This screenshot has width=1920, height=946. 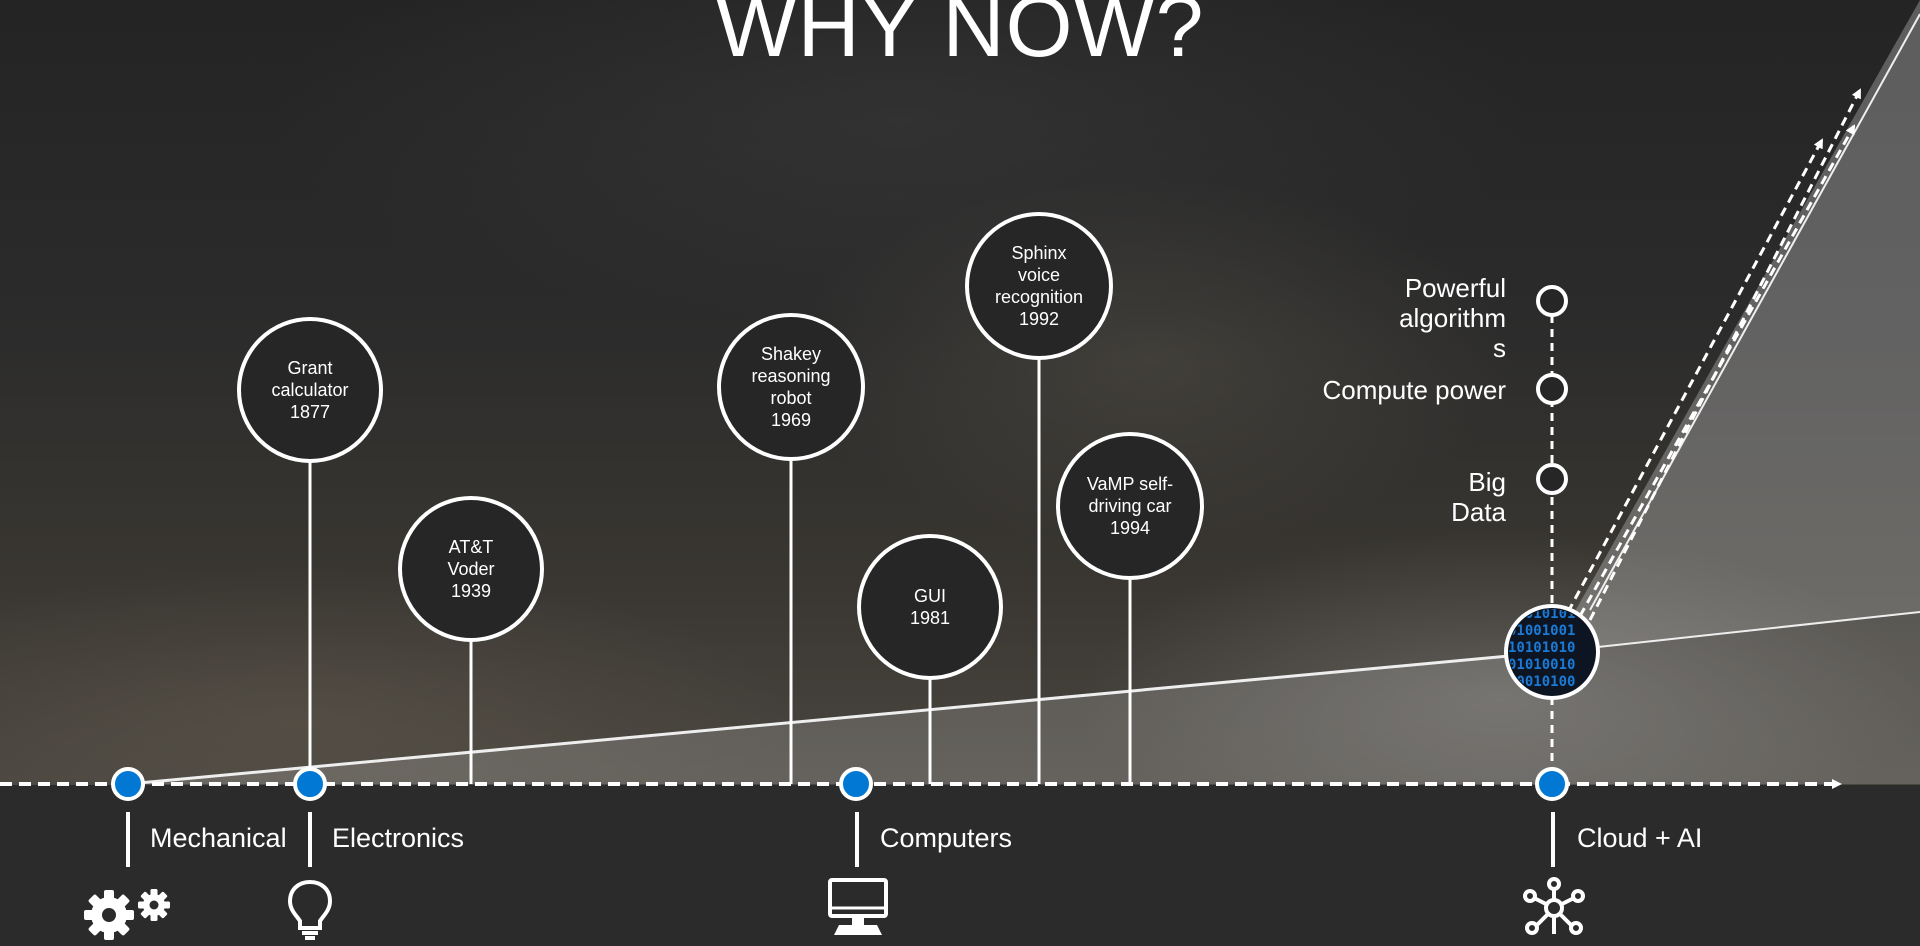 I want to click on milestone-vamp: VaMP self- driving car 1994, so click(x=1130, y=506).